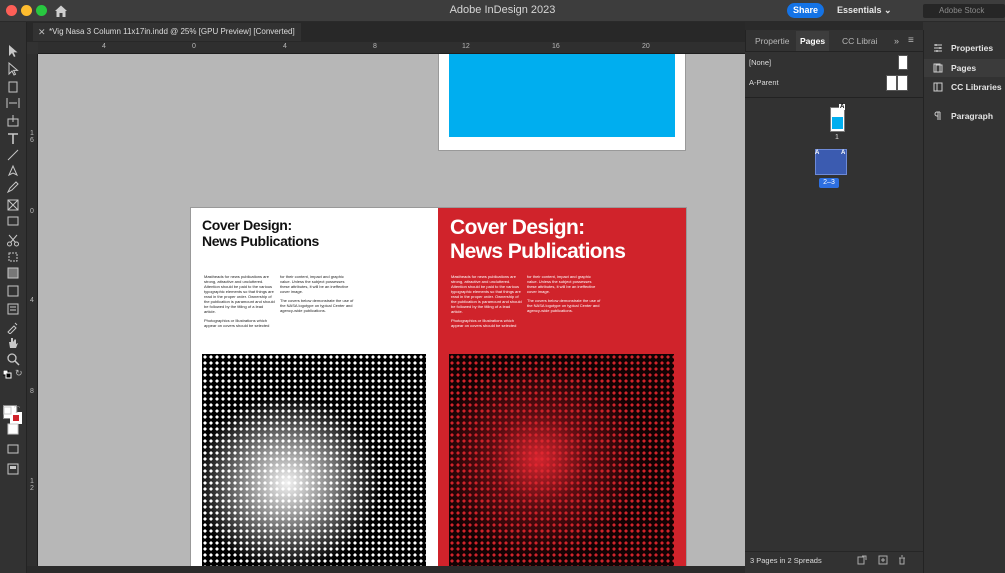  I want to click on rectangle-frame-tool-icon, so click(13, 205).